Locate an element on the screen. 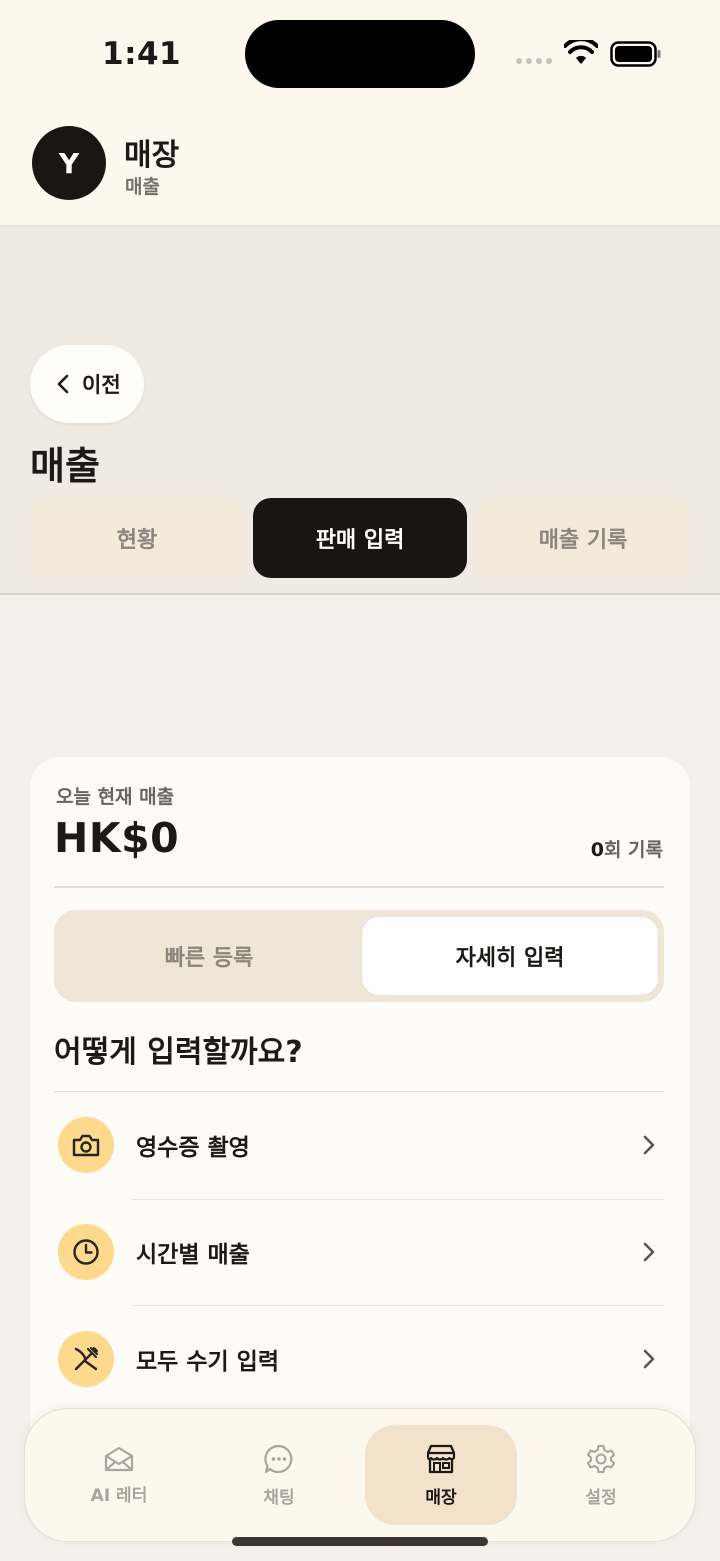  tab-settings: 설정 is located at coordinates (601, 1475).